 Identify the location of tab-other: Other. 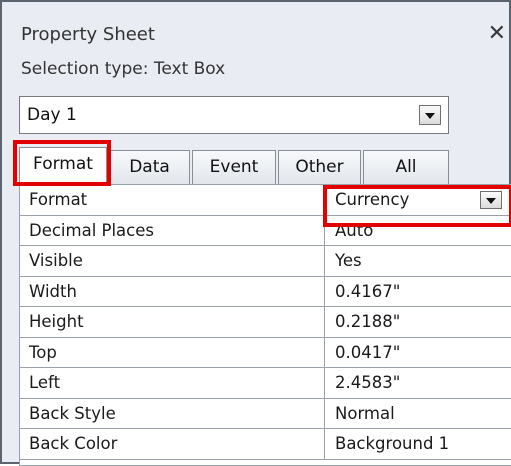
(319, 167).